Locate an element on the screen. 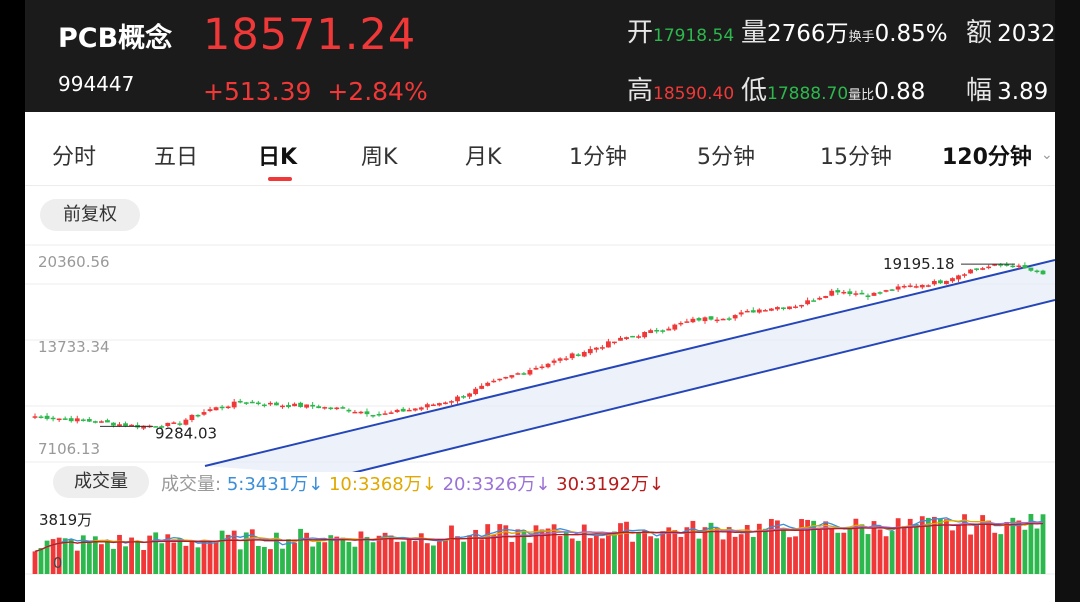 Image resolution: width=1080 pixels, height=602 pixels. tab-120min: 120分钟 is located at coordinates (987, 155).